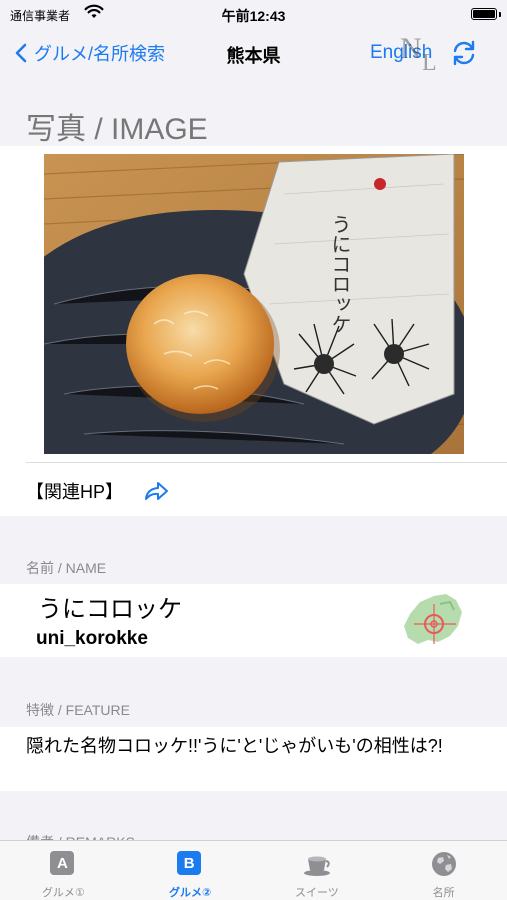  Describe the element at coordinates (234, 746) in the screenshot. I see `feature-text: 隠れた名物コロッケ!!'うに'と'じゃがいも'の相性は?!` at that location.